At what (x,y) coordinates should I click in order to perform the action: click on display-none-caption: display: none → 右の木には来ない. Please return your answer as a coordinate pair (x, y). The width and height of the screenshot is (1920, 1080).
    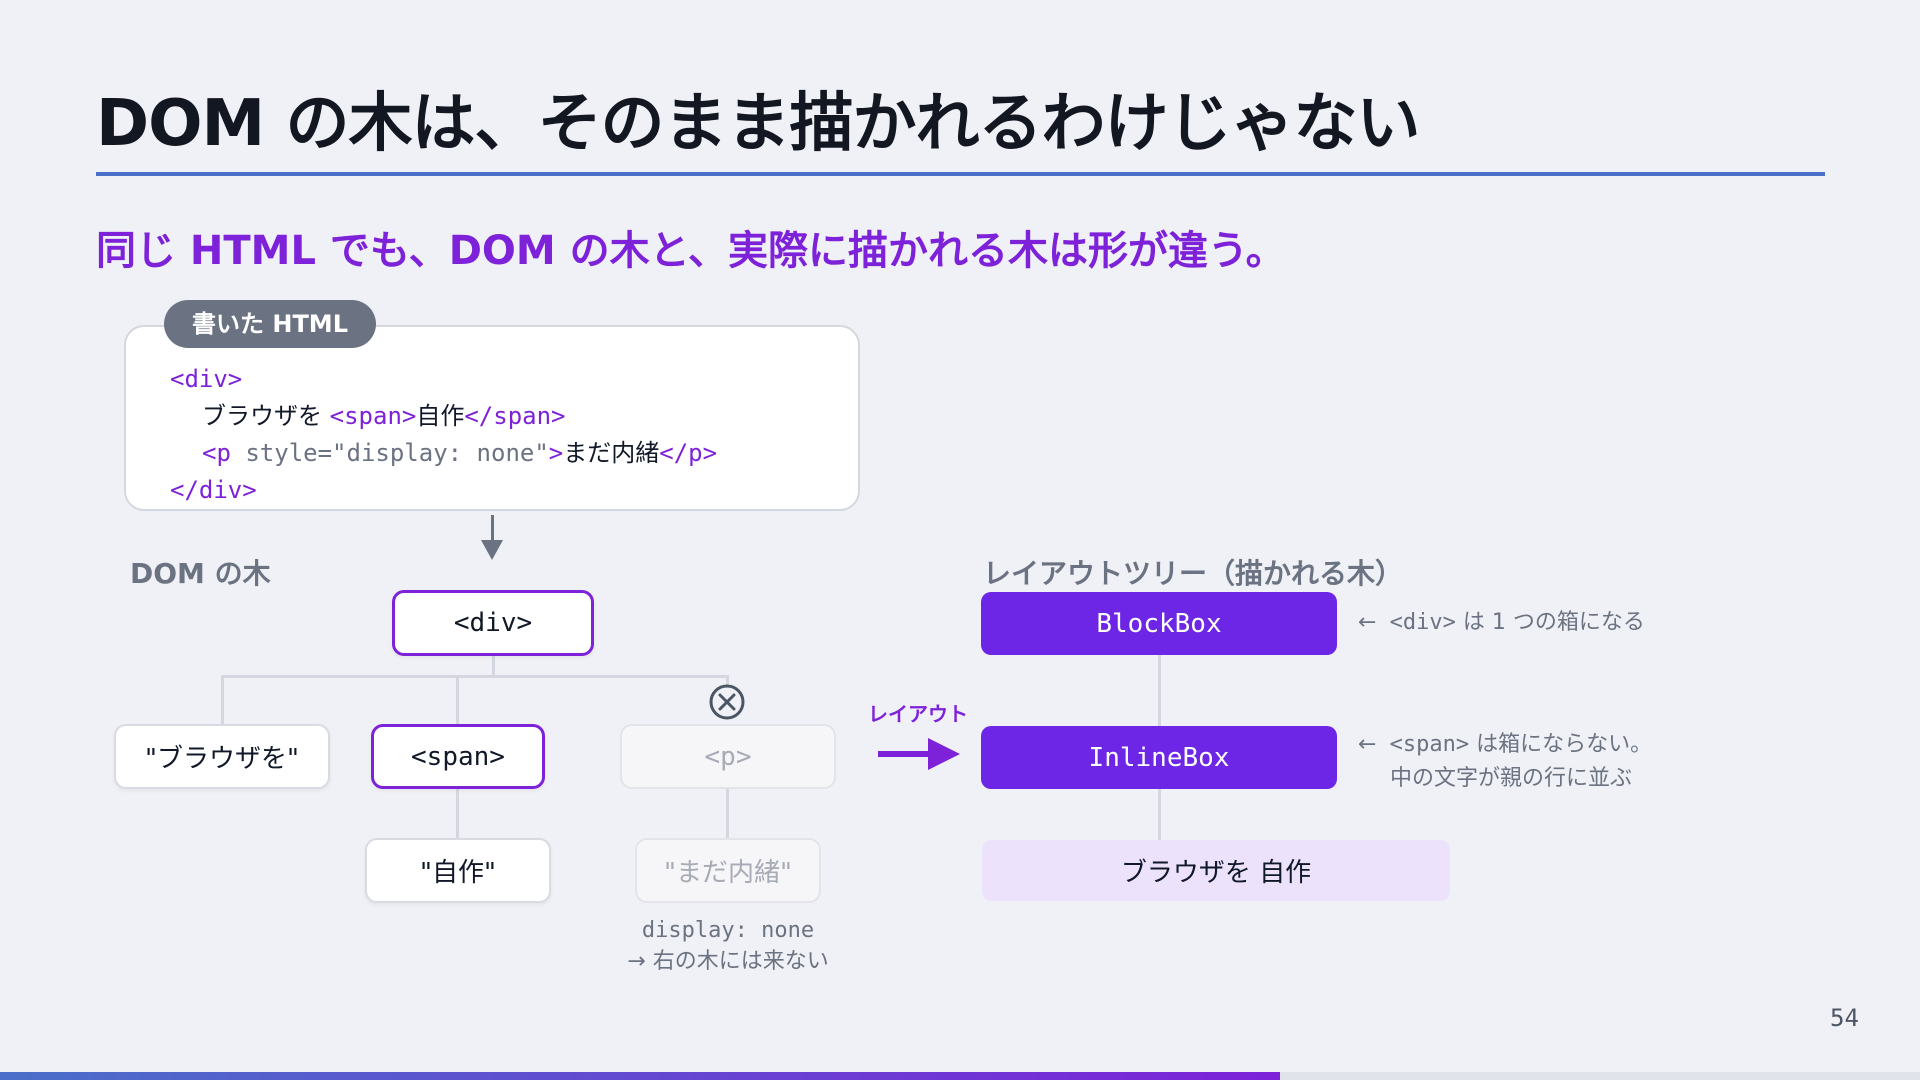
    Looking at the image, I should click on (728, 946).